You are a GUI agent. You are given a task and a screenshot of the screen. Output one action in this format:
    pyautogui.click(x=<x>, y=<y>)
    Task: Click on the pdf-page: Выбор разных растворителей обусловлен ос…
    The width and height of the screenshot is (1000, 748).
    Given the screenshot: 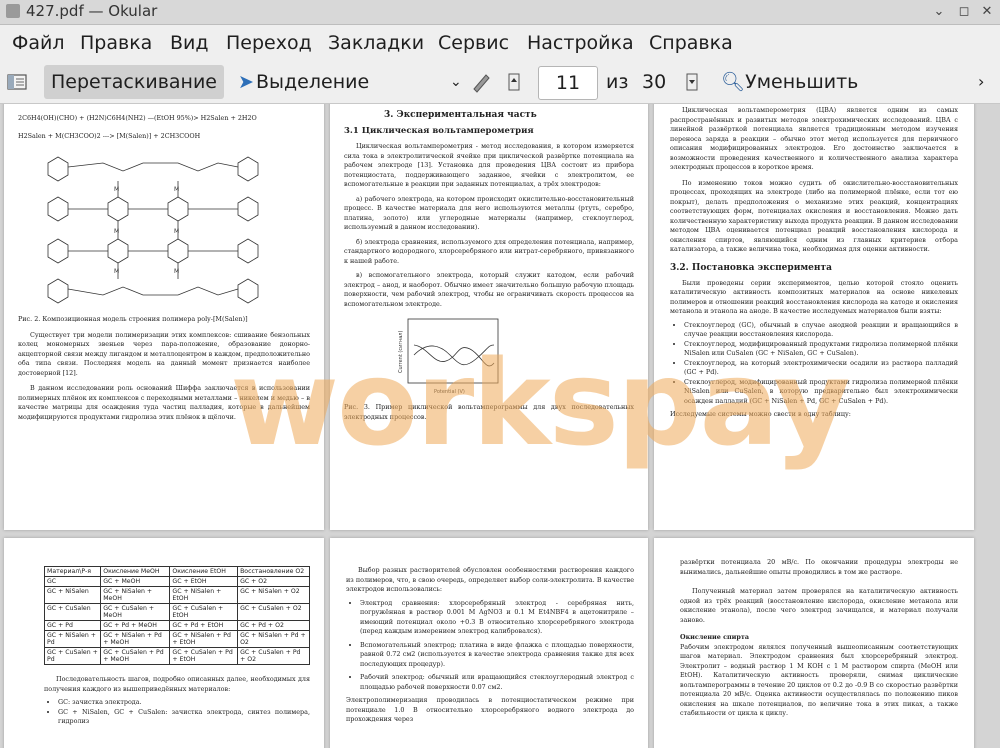 What is the action you would take?
    pyautogui.click(x=489, y=643)
    